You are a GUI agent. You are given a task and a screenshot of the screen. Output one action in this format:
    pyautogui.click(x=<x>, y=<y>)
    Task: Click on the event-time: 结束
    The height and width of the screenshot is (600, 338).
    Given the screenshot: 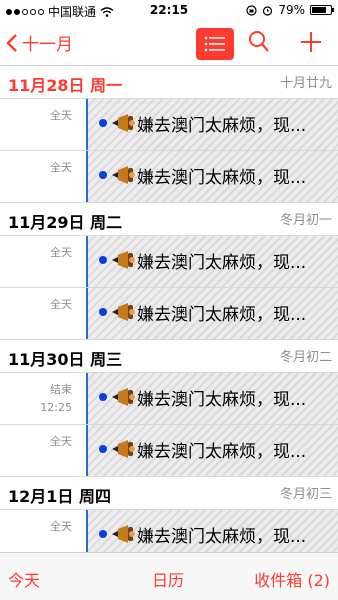 What is the action you would take?
    pyautogui.click(x=61, y=389)
    